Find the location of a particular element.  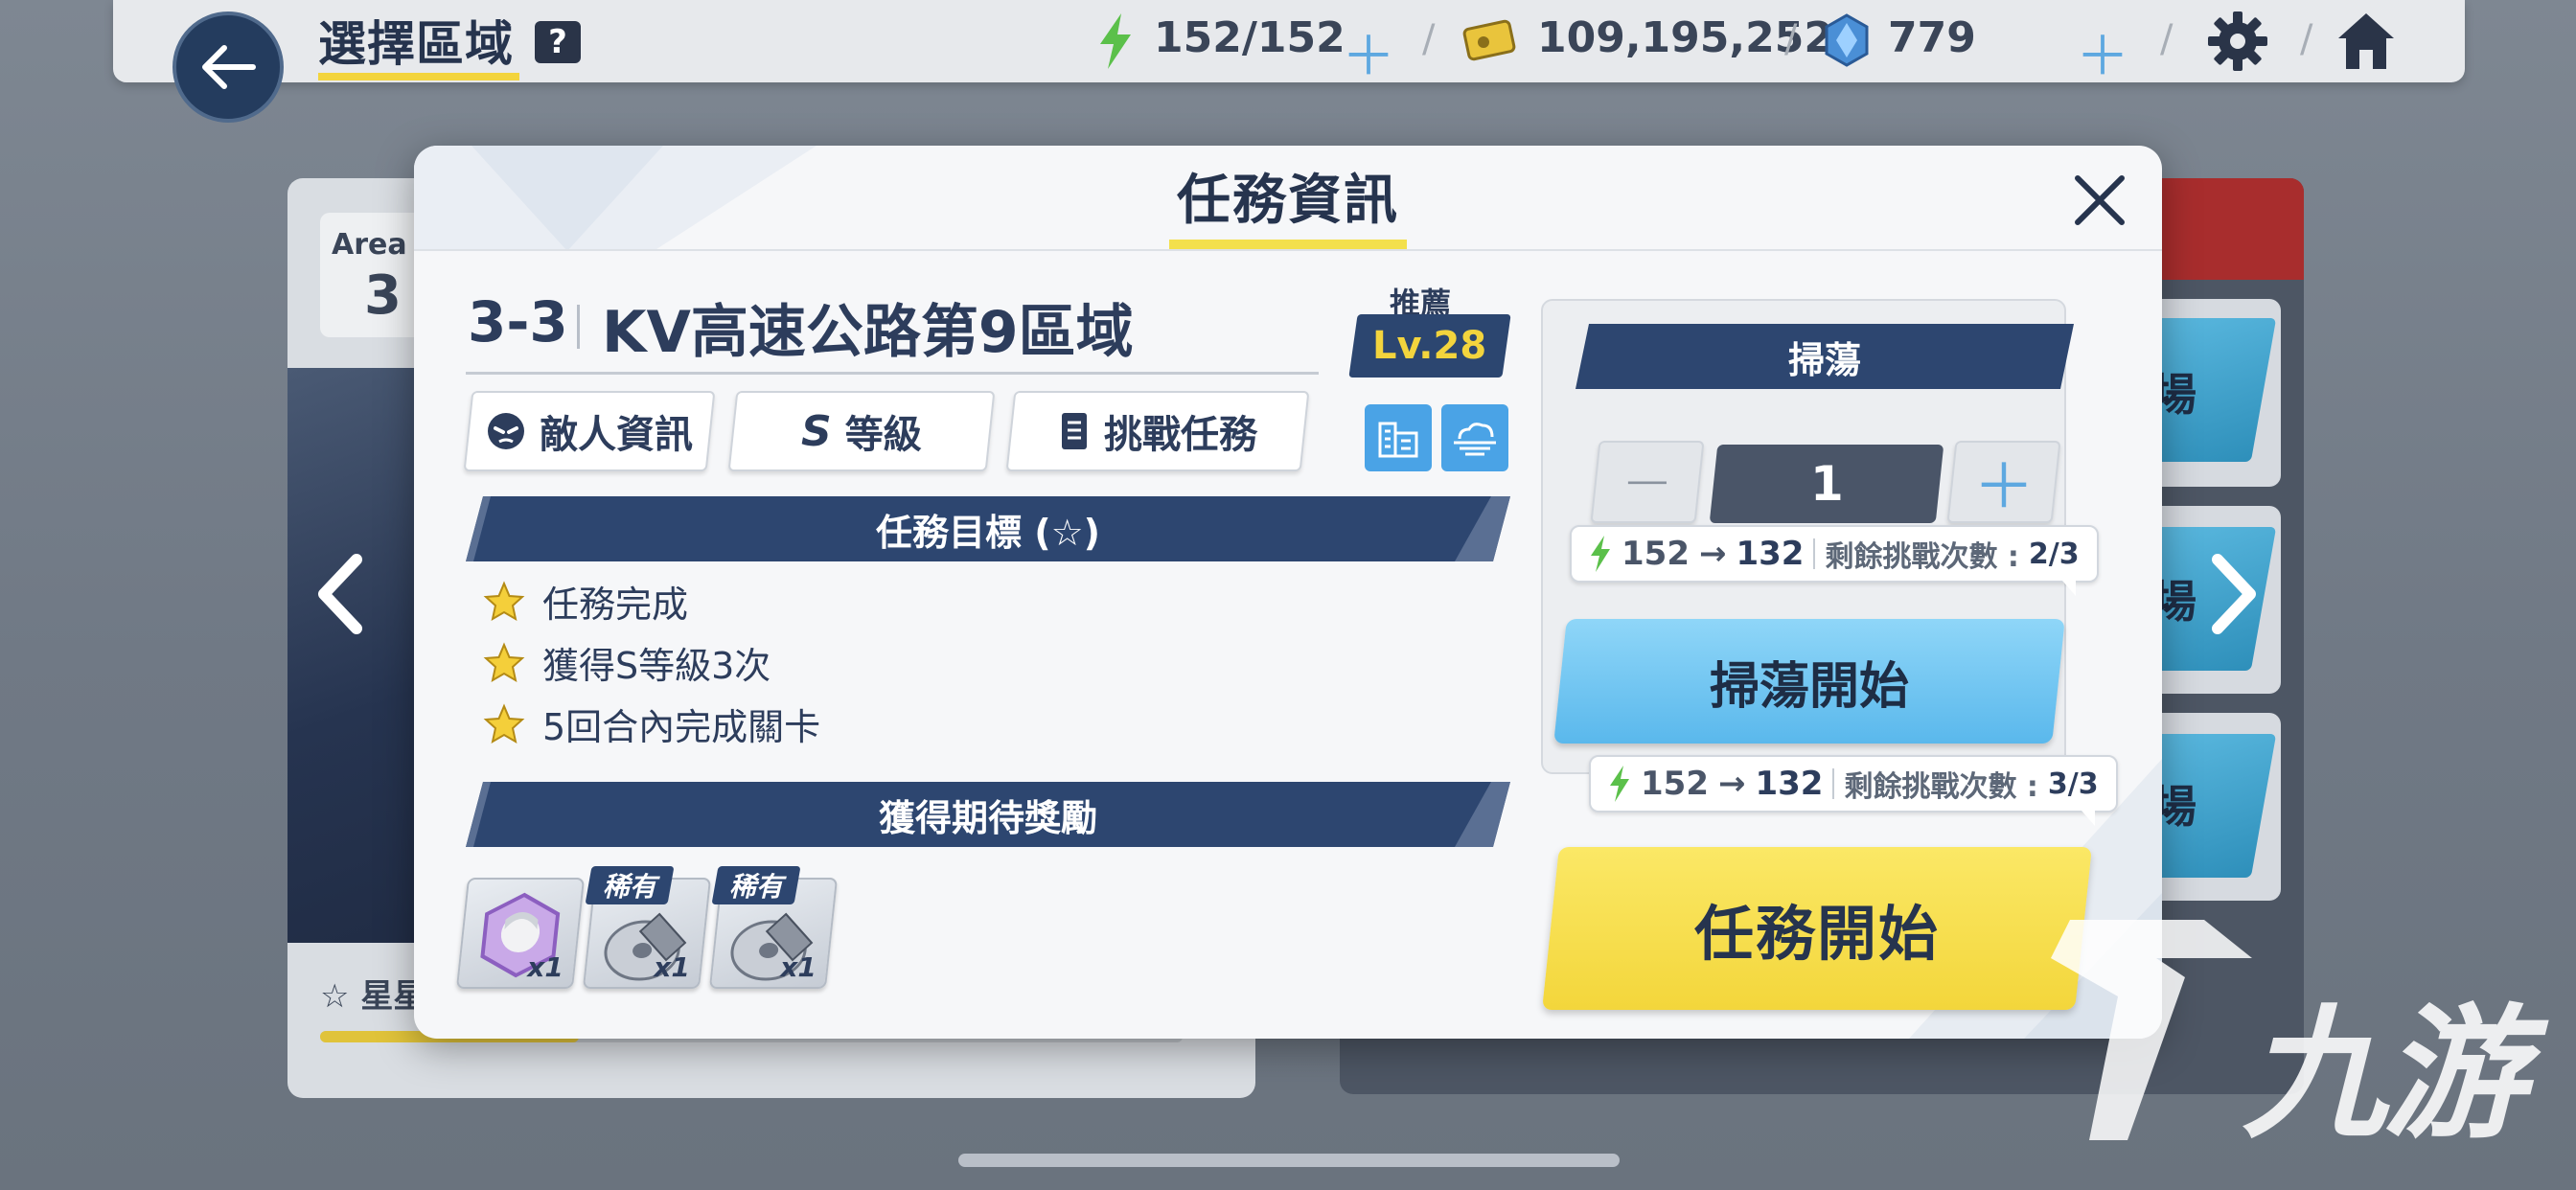

enemy-info-button: 敵人資訊 is located at coordinates (589, 431).